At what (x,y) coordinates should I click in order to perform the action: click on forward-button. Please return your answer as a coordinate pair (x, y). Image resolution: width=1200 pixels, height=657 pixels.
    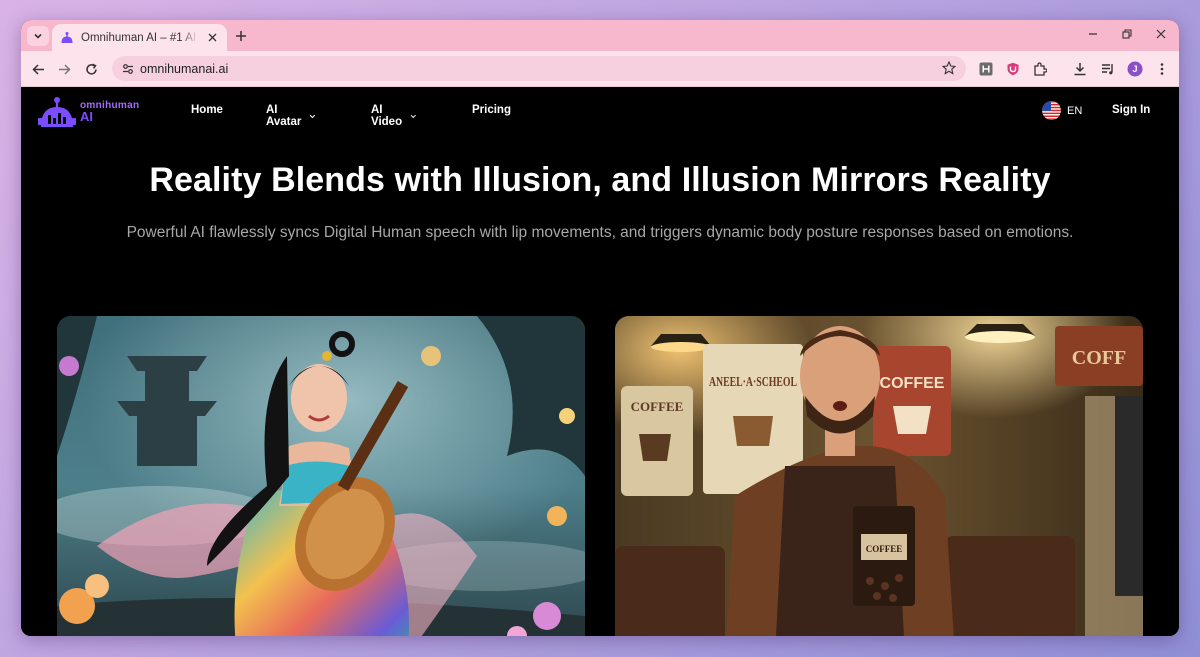
    Looking at the image, I should click on (64, 69).